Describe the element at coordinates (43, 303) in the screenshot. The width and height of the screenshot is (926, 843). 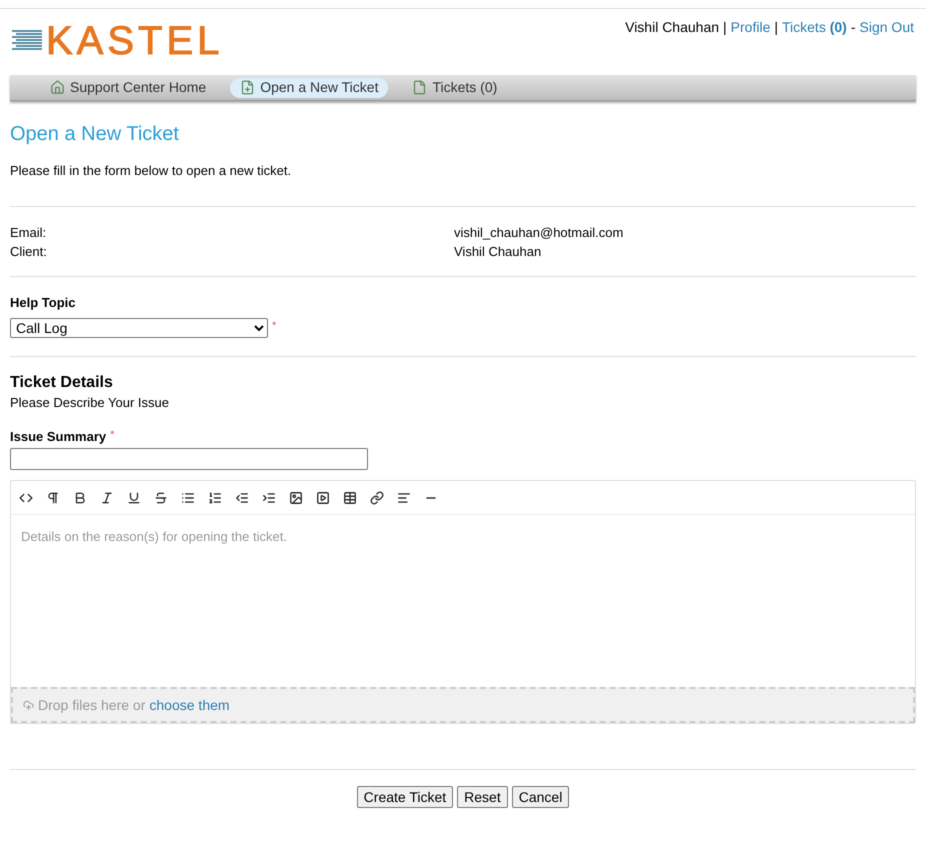
I see `section-label: Help Topic` at that location.